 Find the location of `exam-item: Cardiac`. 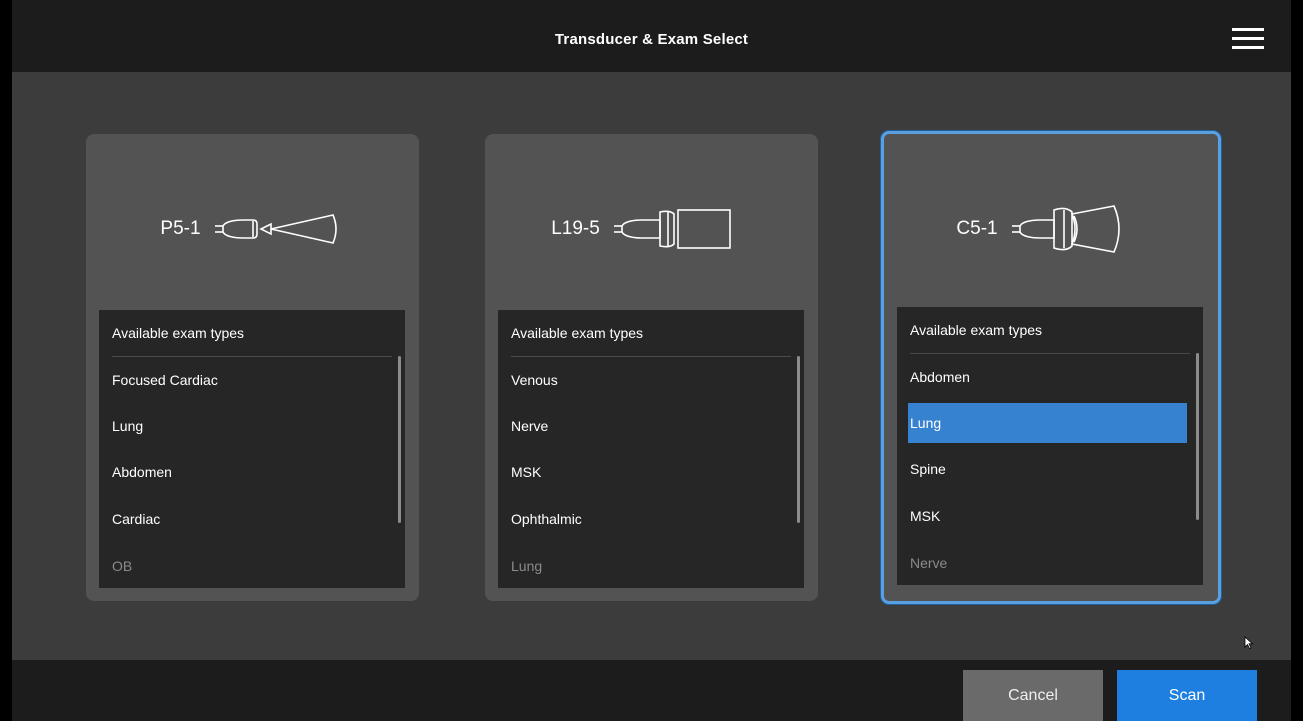

exam-item: Cardiac is located at coordinates (252, 519).